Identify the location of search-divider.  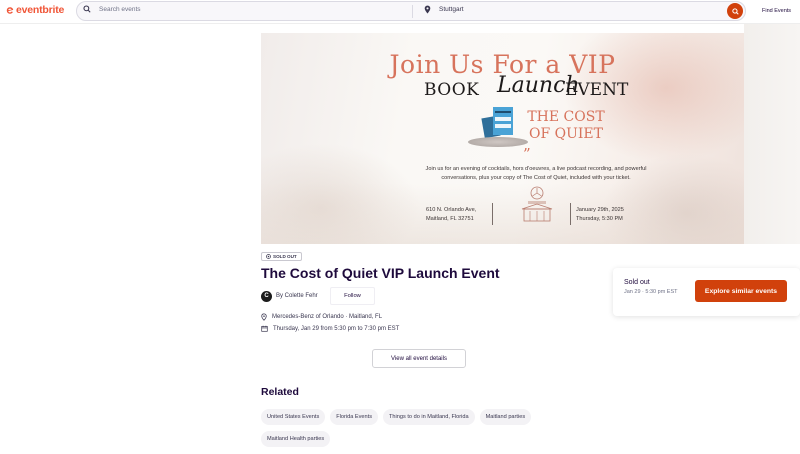
(412, 11).